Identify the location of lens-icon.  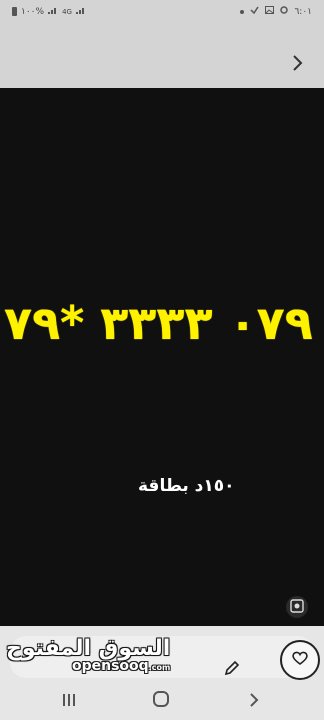
(297, 607).